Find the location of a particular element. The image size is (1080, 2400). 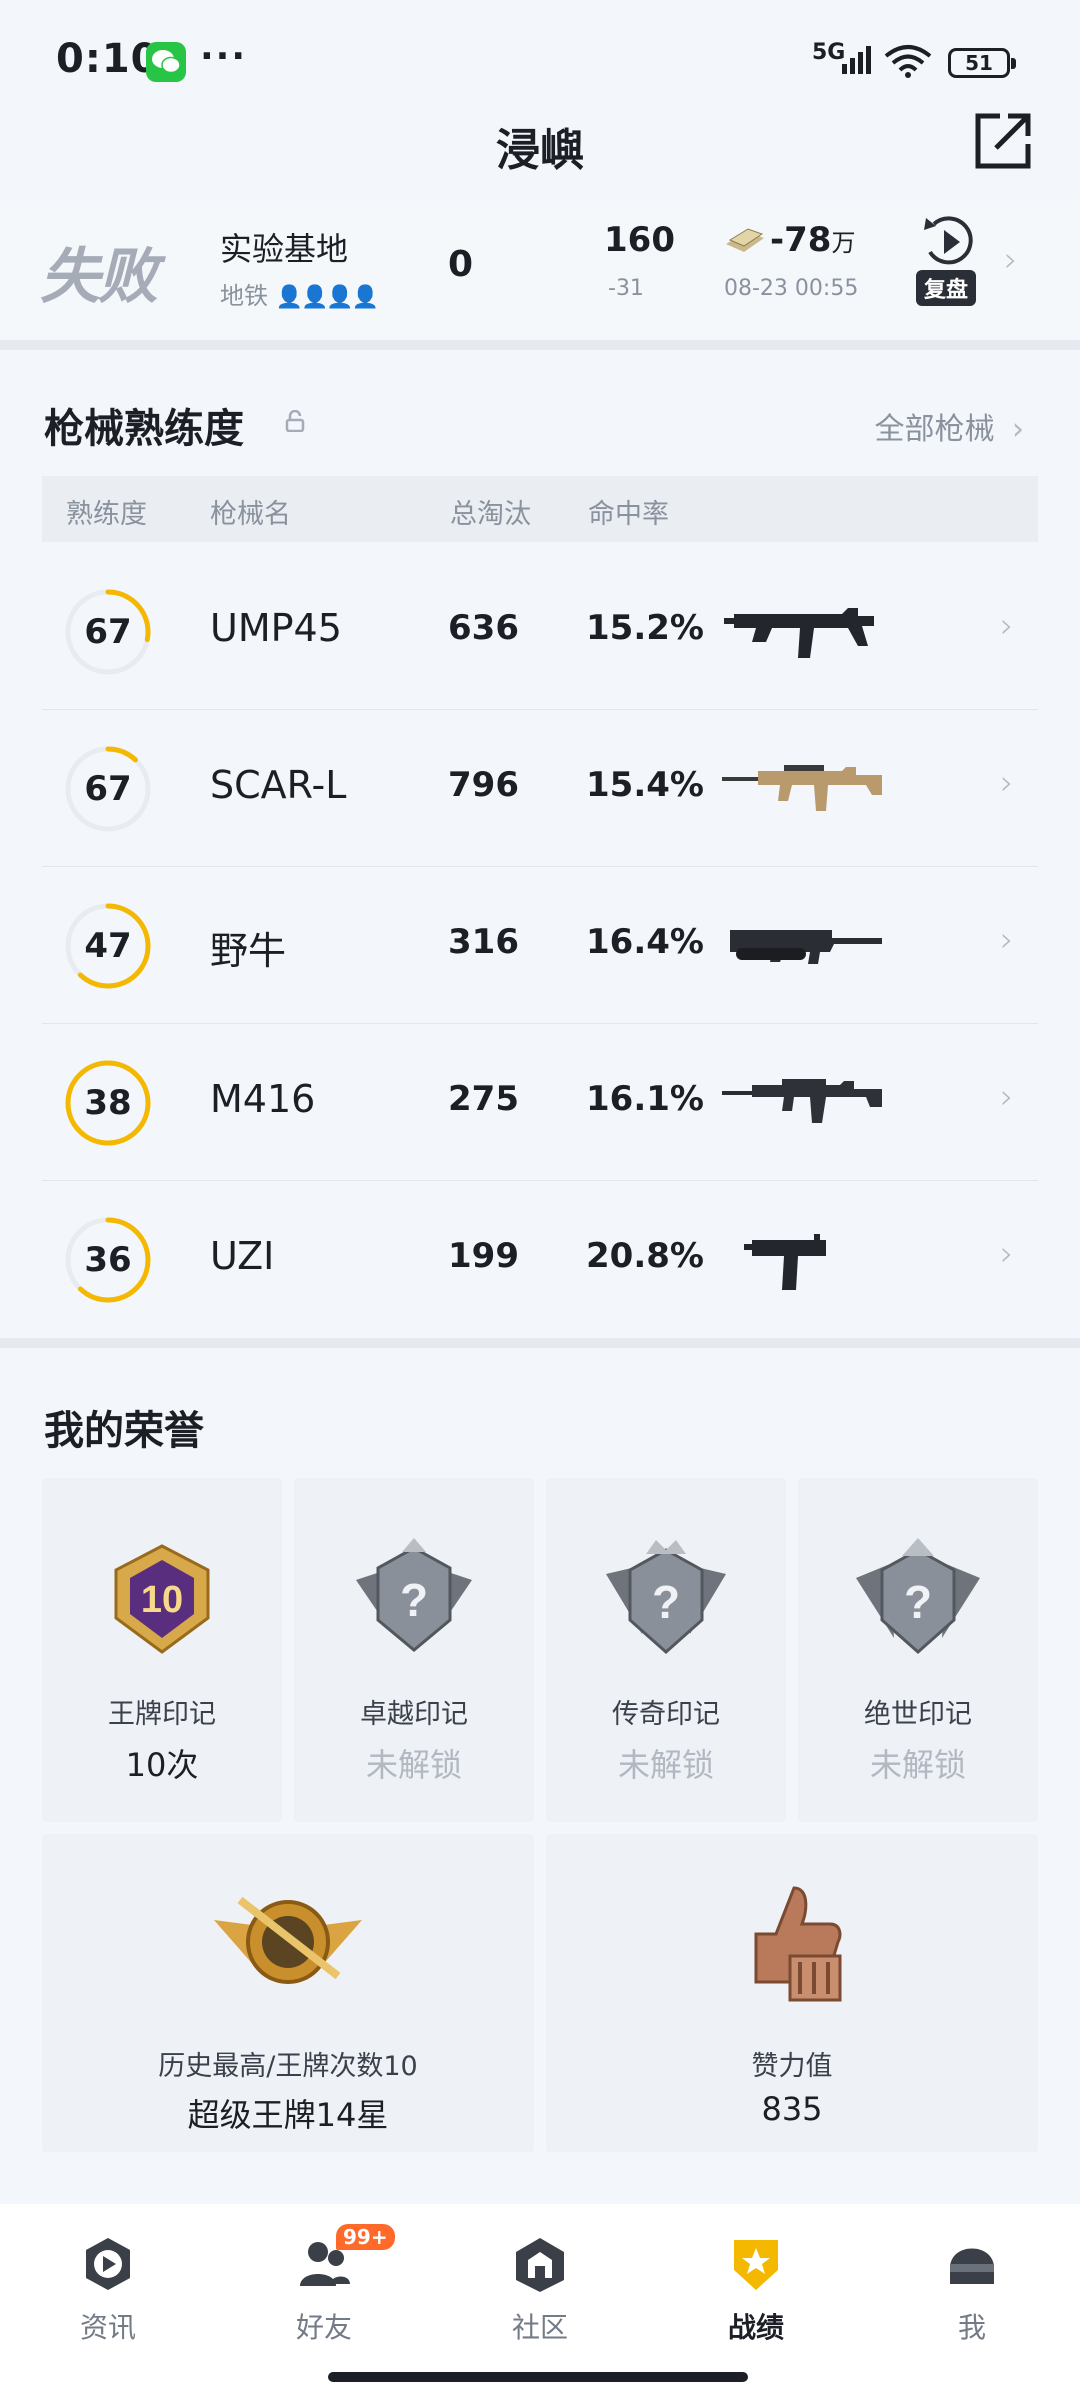

ace-mark-number: 10 is located at coordinates (162, 1600).